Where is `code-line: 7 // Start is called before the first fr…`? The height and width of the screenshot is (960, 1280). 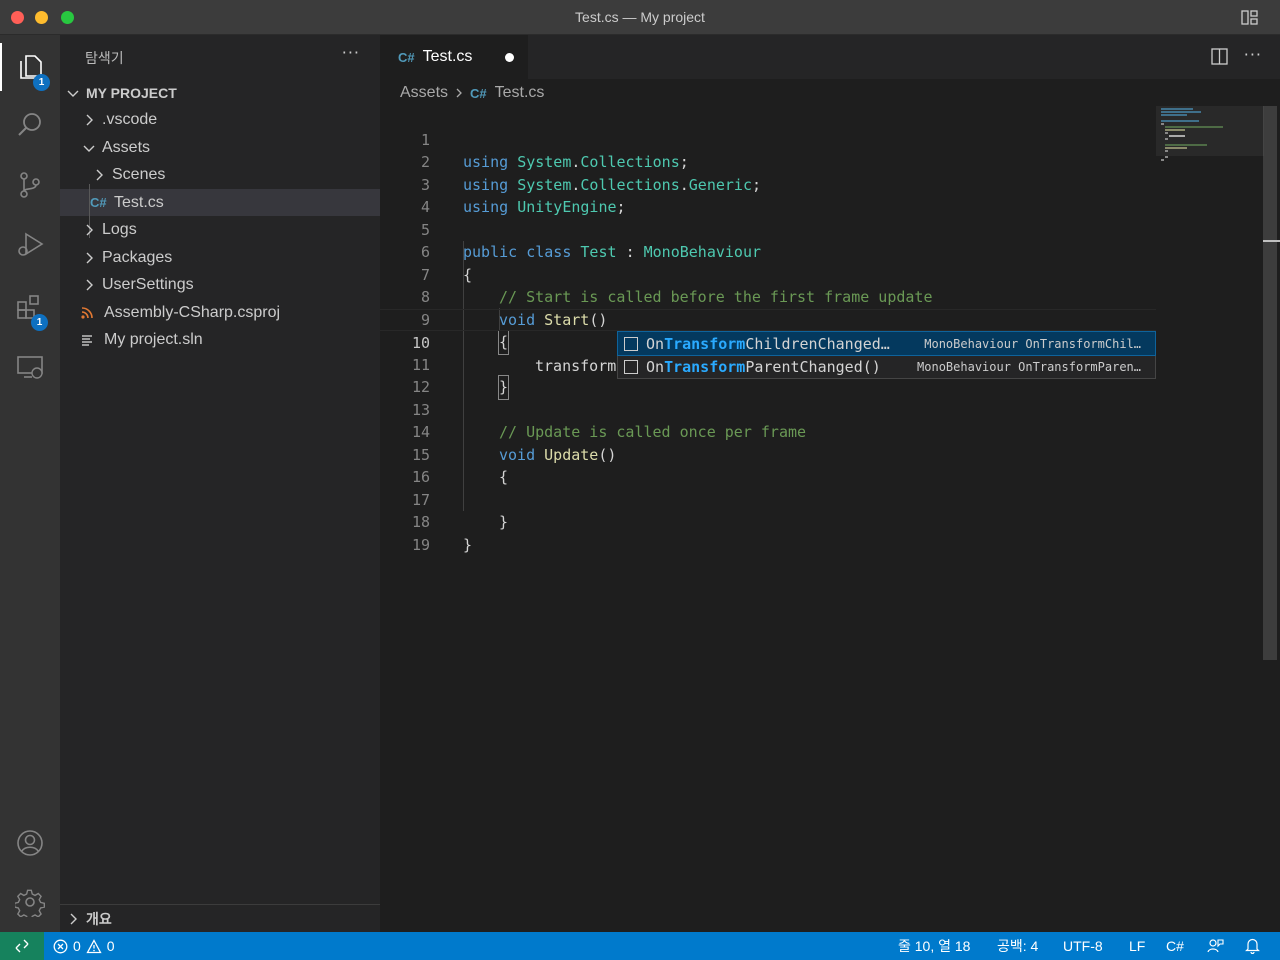 code-line: 7 // Start is called before the first fr… is located at coordinates (676, 286).